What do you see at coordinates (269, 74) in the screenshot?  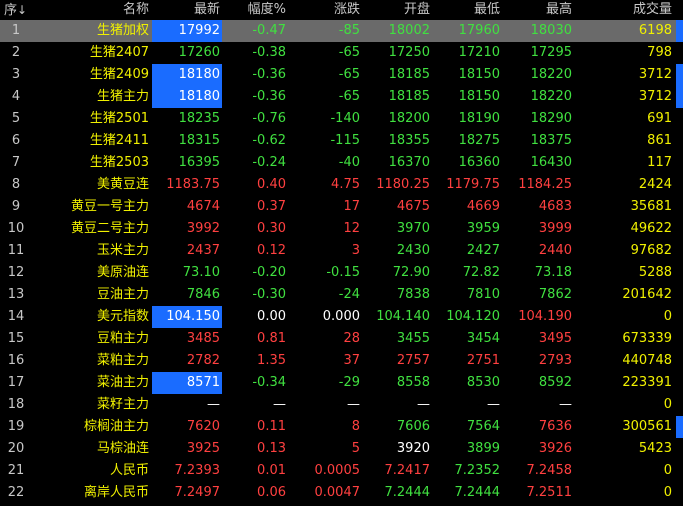 I see `row-pct: -0.36` at bounding box center [269, 74].